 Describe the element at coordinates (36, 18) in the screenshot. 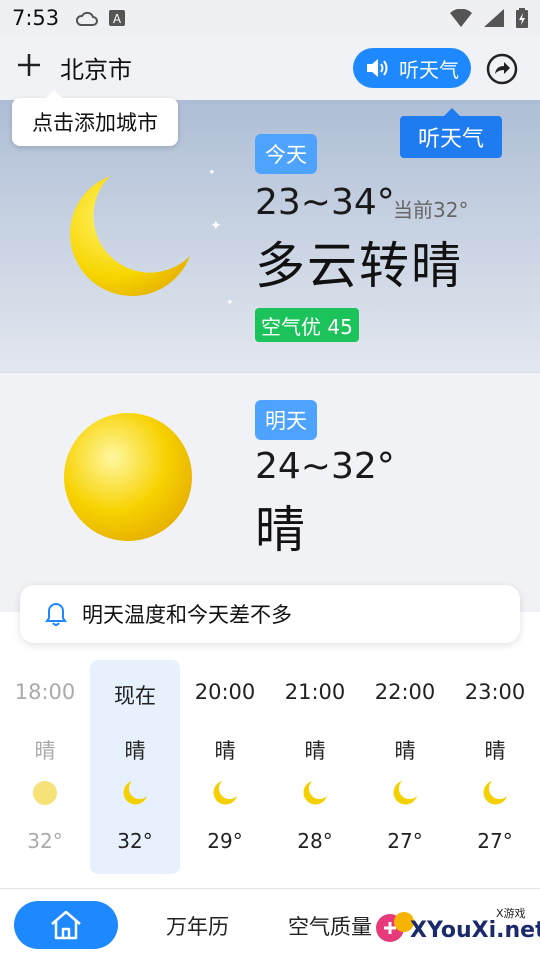

I see `status-time: 7:53` at that location.